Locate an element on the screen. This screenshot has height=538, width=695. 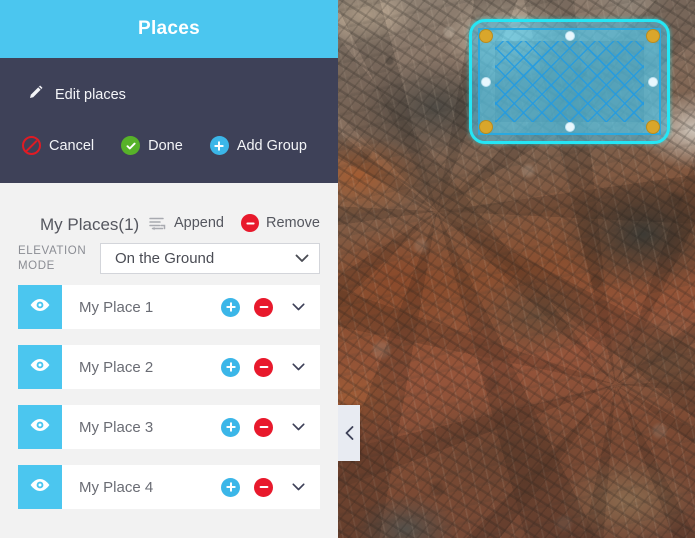
add-group-button: Add Group is located at coordinates (258, 145).